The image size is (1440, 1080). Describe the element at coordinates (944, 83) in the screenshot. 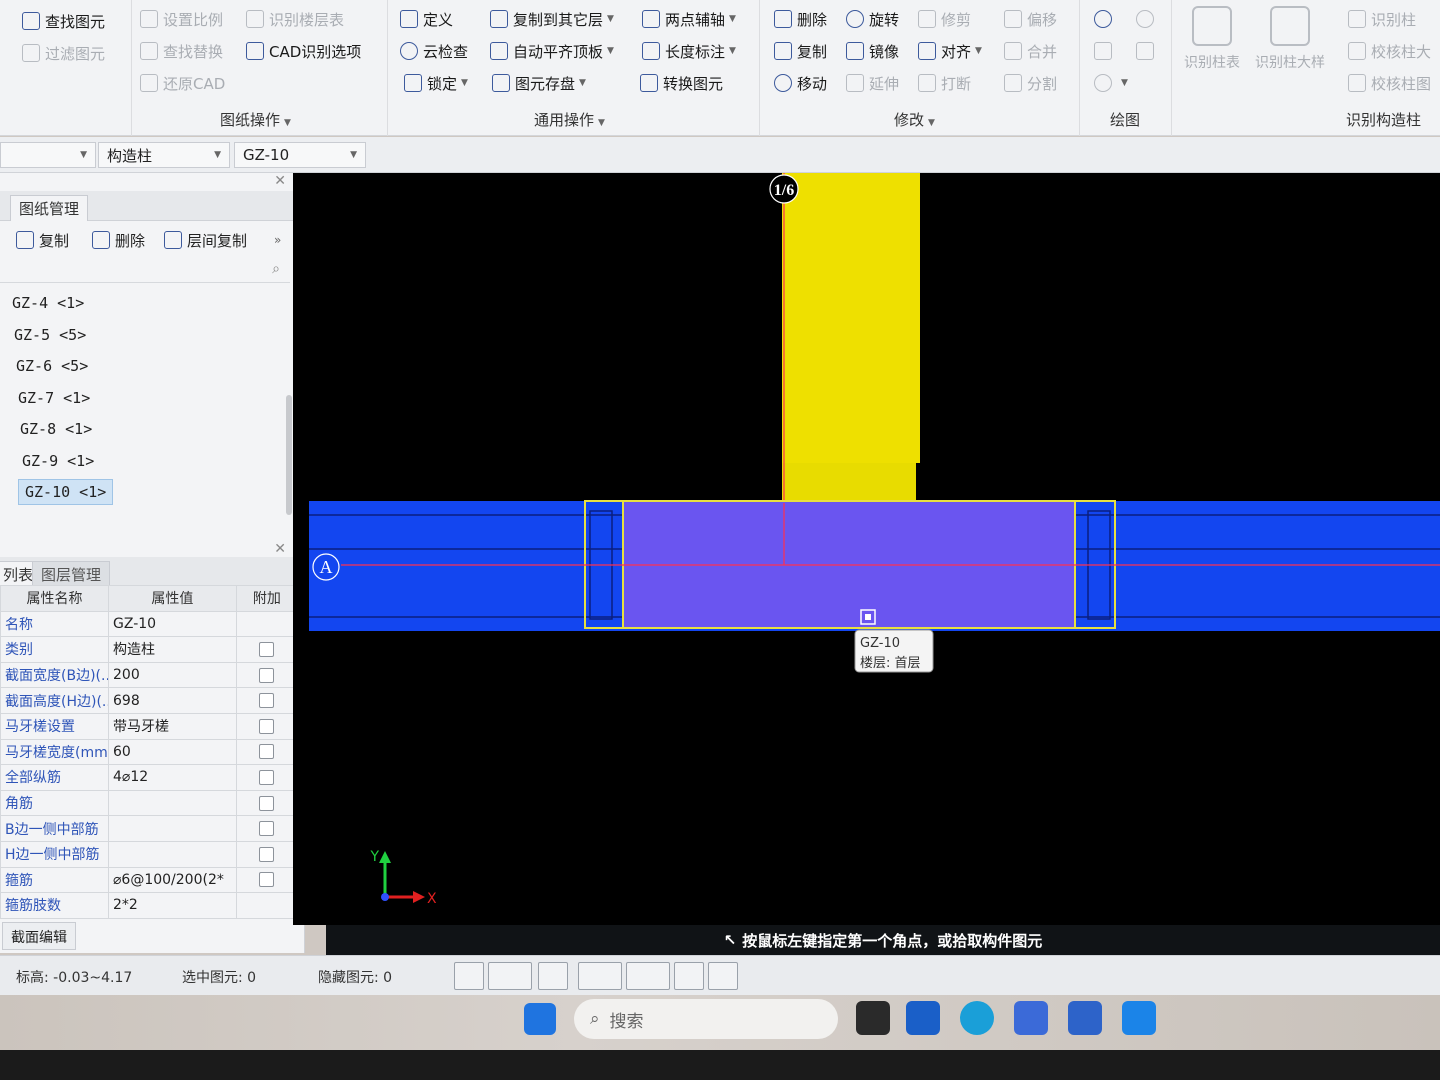

I see `break-button: 打断` at that location.